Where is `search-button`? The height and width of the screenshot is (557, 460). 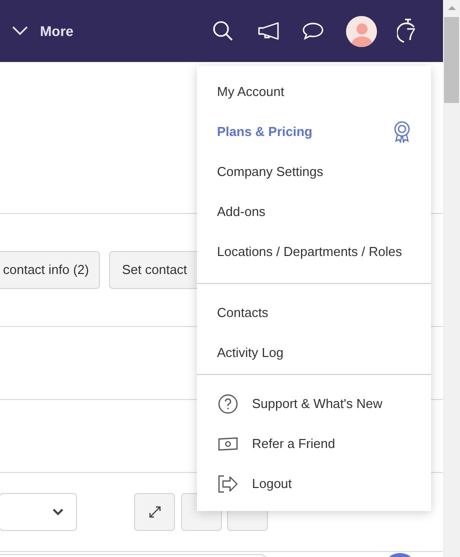
search-button is located at coordinates (223, 31).